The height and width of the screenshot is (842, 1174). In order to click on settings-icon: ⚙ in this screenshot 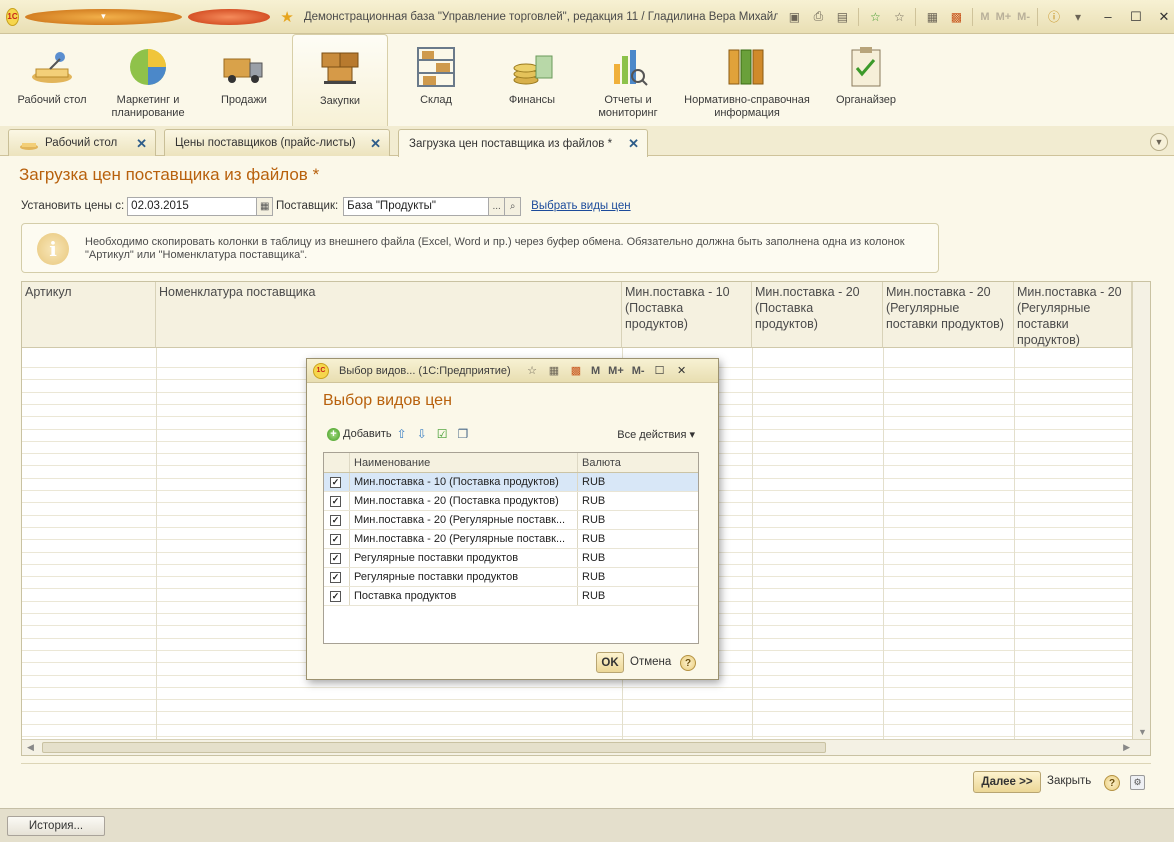, I will do `click(1137, 782)`.